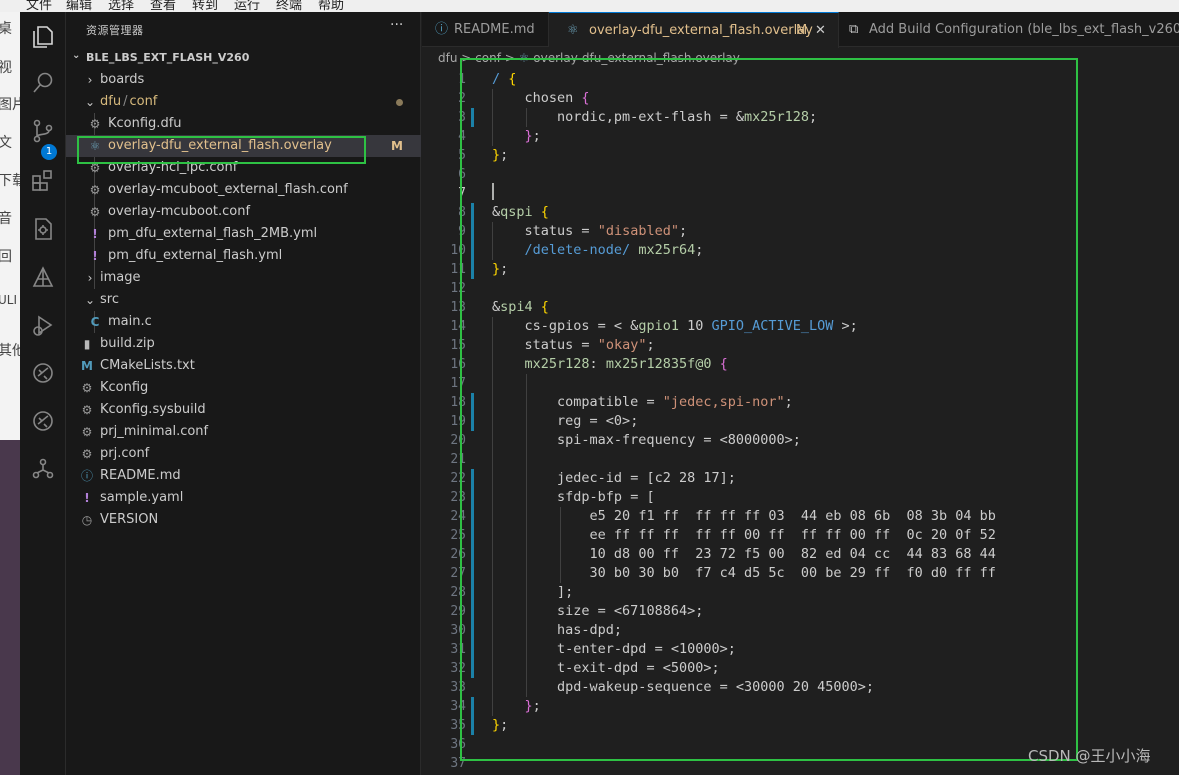  What do you see at coordinates (331, 6) in the screenshot?
I see `menu-help: 帮助` at bounding box center [331, 6].